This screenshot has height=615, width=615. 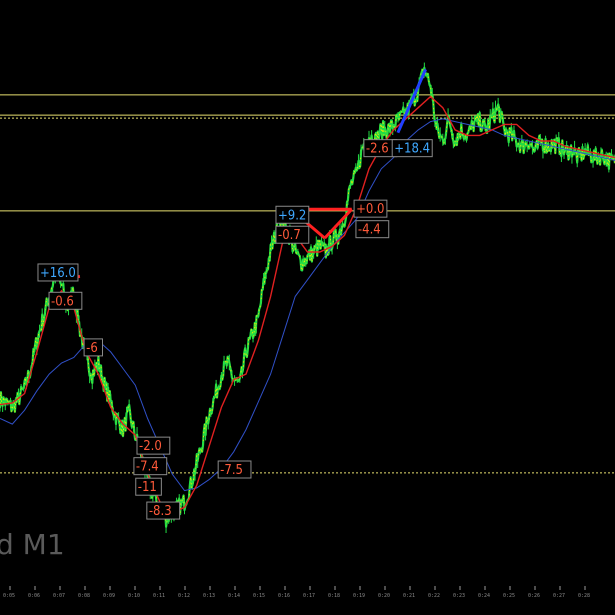 What do you see at coordinates (234, 596) in the screenshot?
I see `x-tick-label-9: 0:14` at bounding box center [234, 596].